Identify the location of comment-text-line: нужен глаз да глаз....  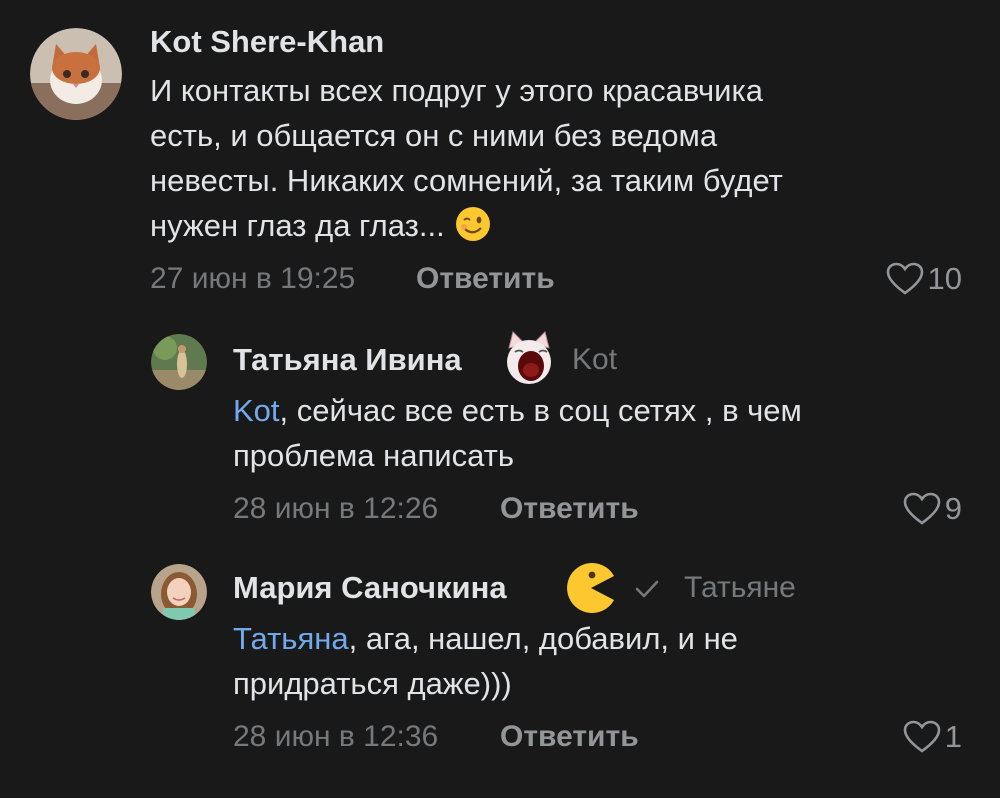
(297, 225).